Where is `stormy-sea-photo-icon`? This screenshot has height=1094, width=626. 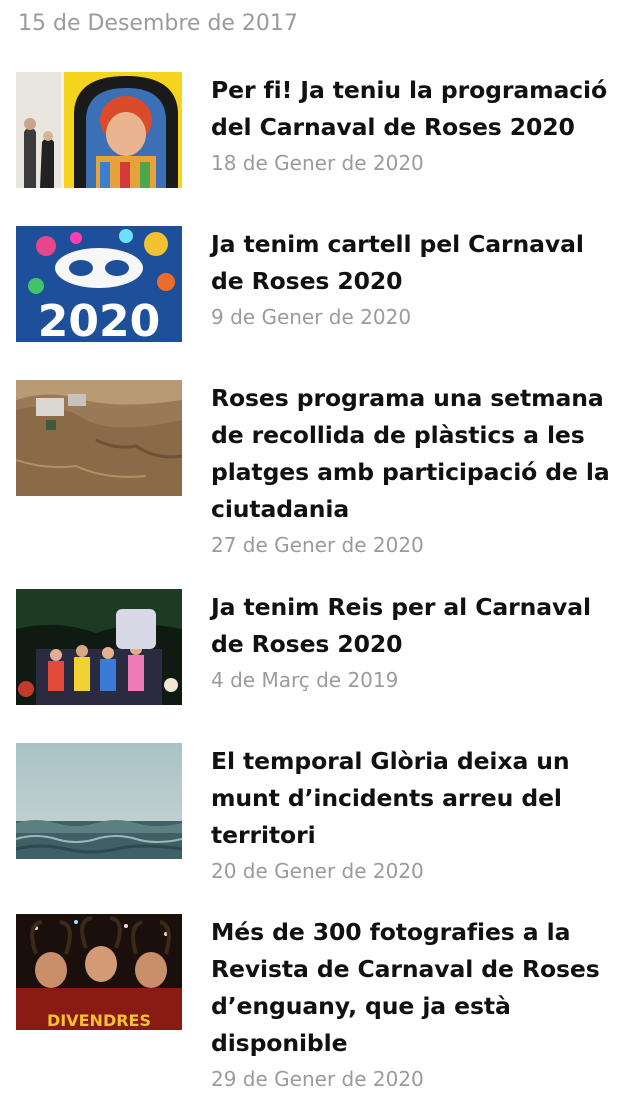
stormy-sea-photo-icon is located at coordinates (99, 801).